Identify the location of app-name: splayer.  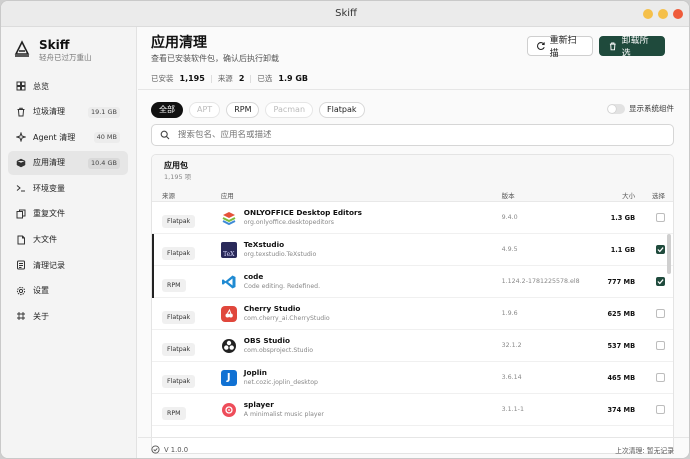
(258, 404).